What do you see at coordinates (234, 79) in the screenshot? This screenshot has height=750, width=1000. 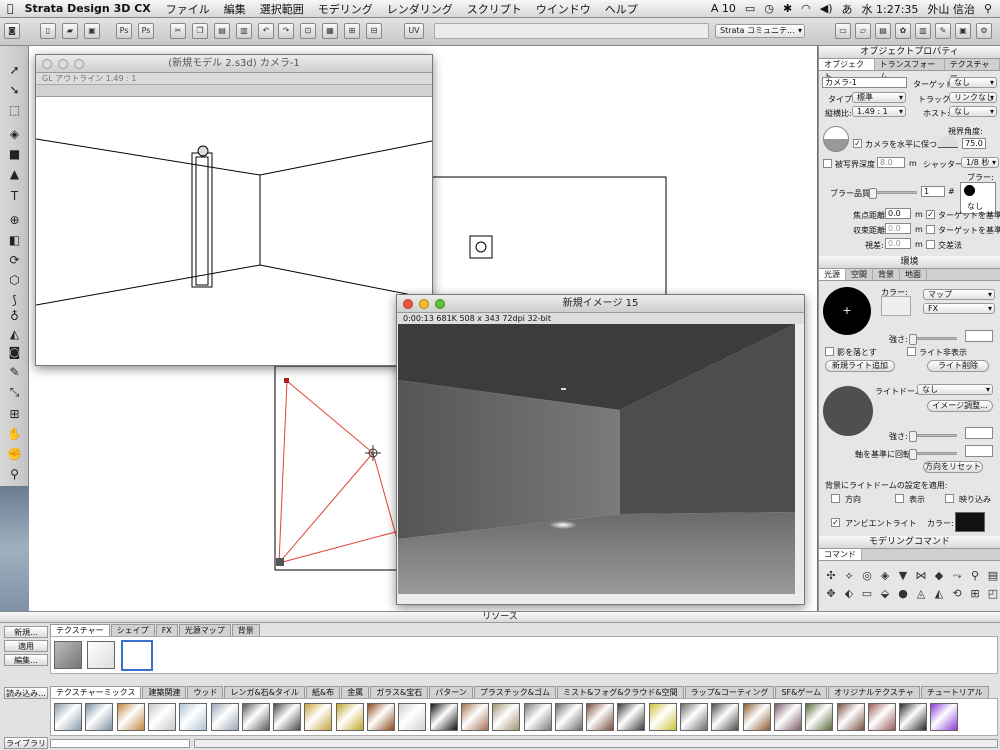 I see `view-mode-bar: GL アウトライン 1.49 : 1` at bounding box center [234, 79].